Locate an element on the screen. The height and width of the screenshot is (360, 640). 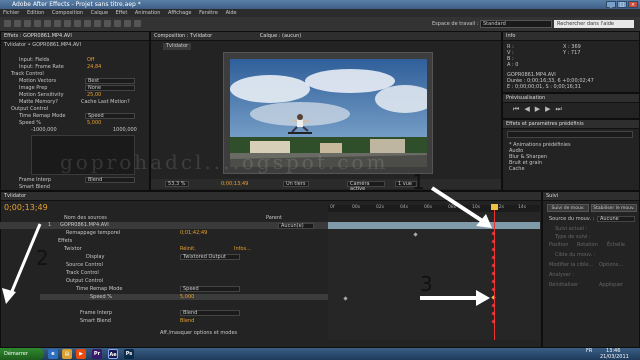
media-player-icon: ▶ is located at coordinates (81, 354).